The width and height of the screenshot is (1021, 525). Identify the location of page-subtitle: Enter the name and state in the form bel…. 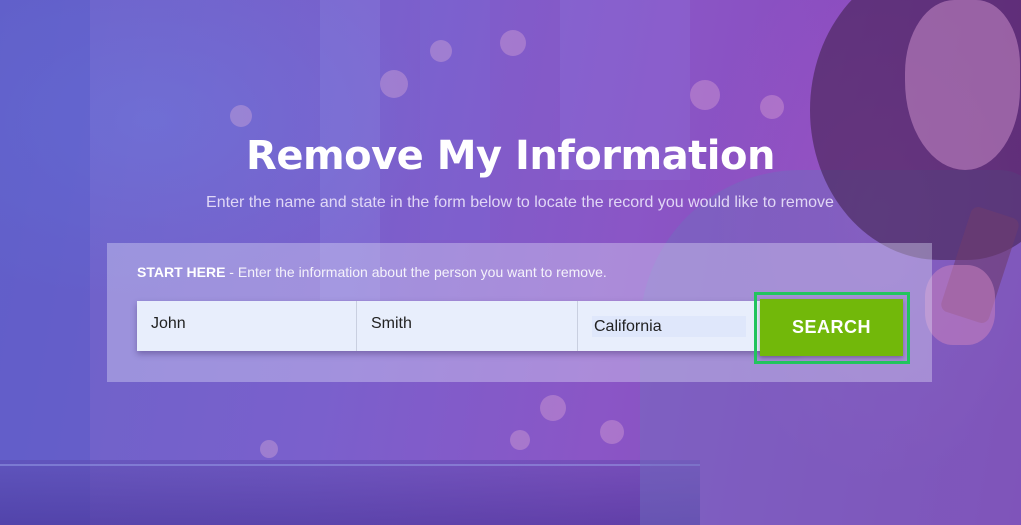
(520, 202).